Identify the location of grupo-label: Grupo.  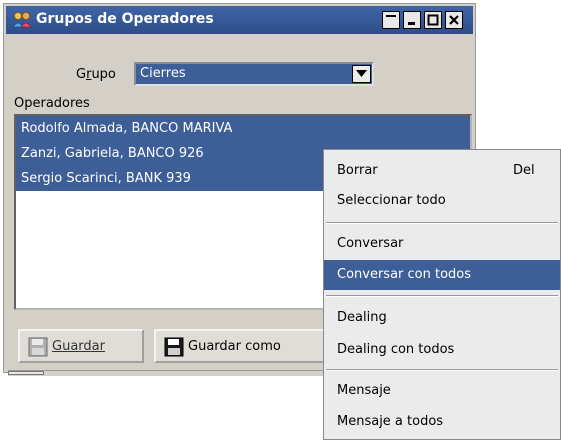
(96, 74).